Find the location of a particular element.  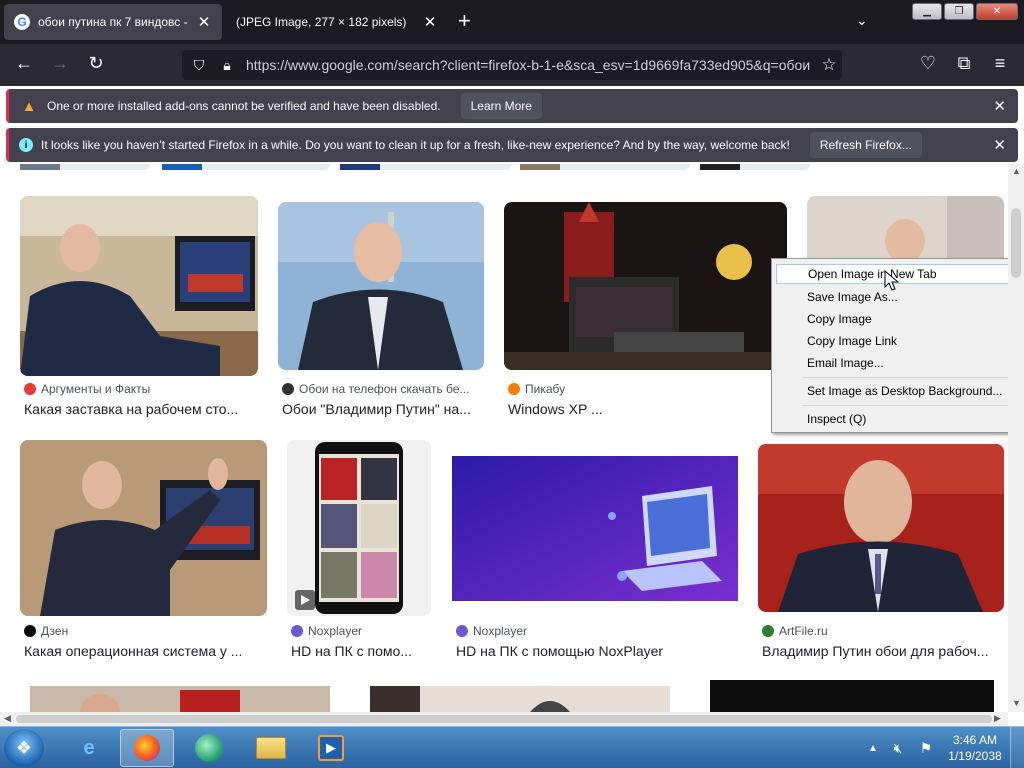

result-source: ArtFile.ru is located at coordinates (882, 631).